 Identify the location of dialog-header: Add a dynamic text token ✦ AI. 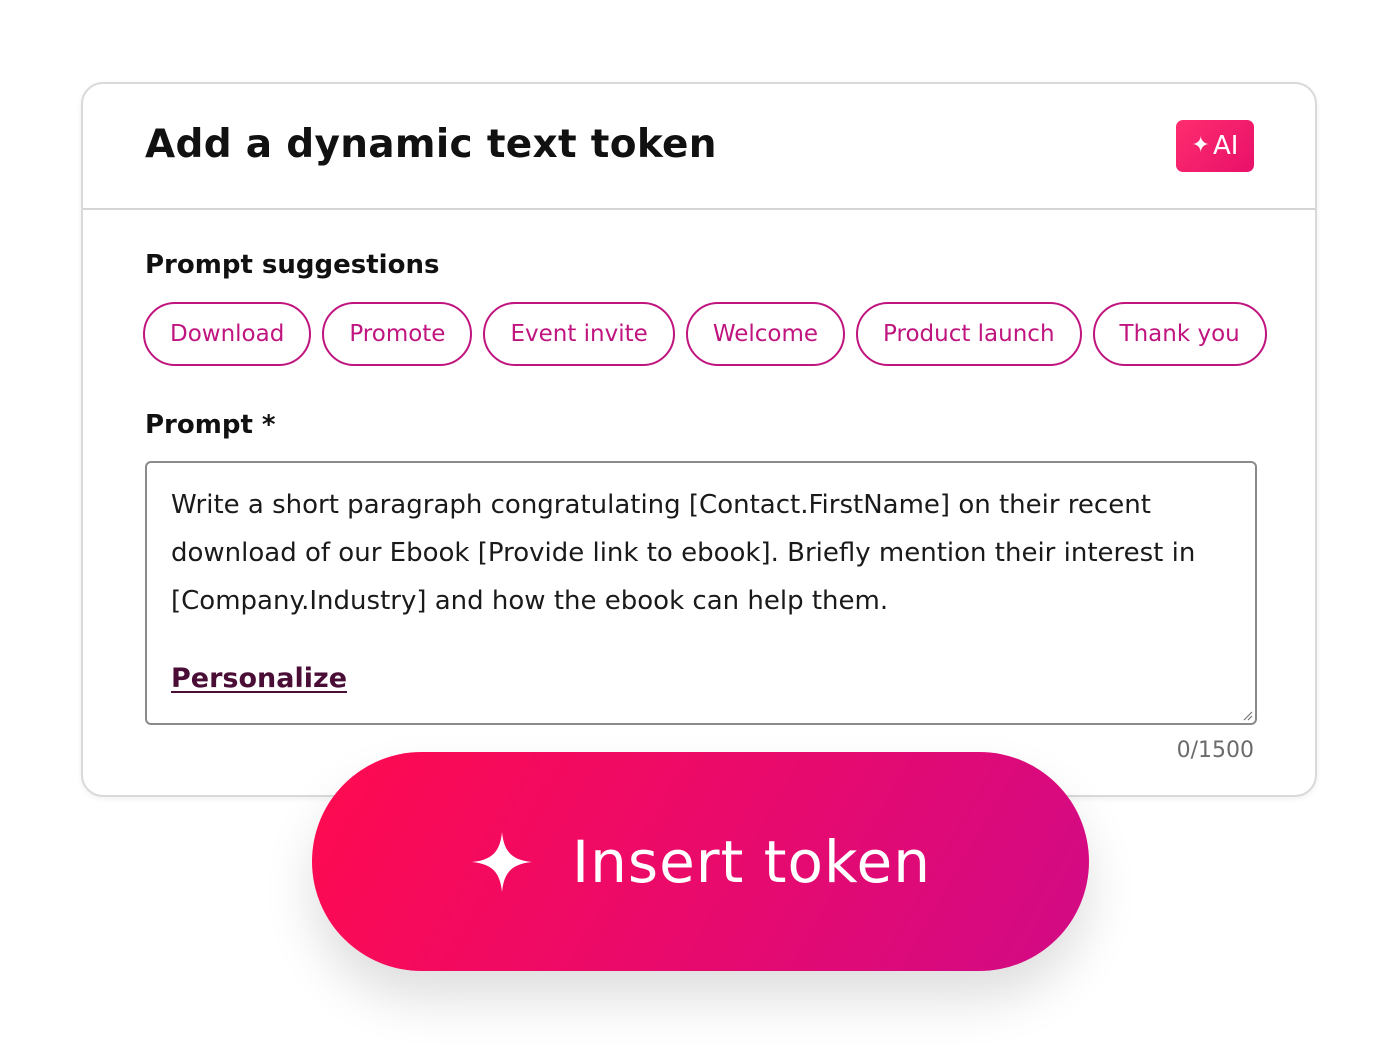
(699, 147).